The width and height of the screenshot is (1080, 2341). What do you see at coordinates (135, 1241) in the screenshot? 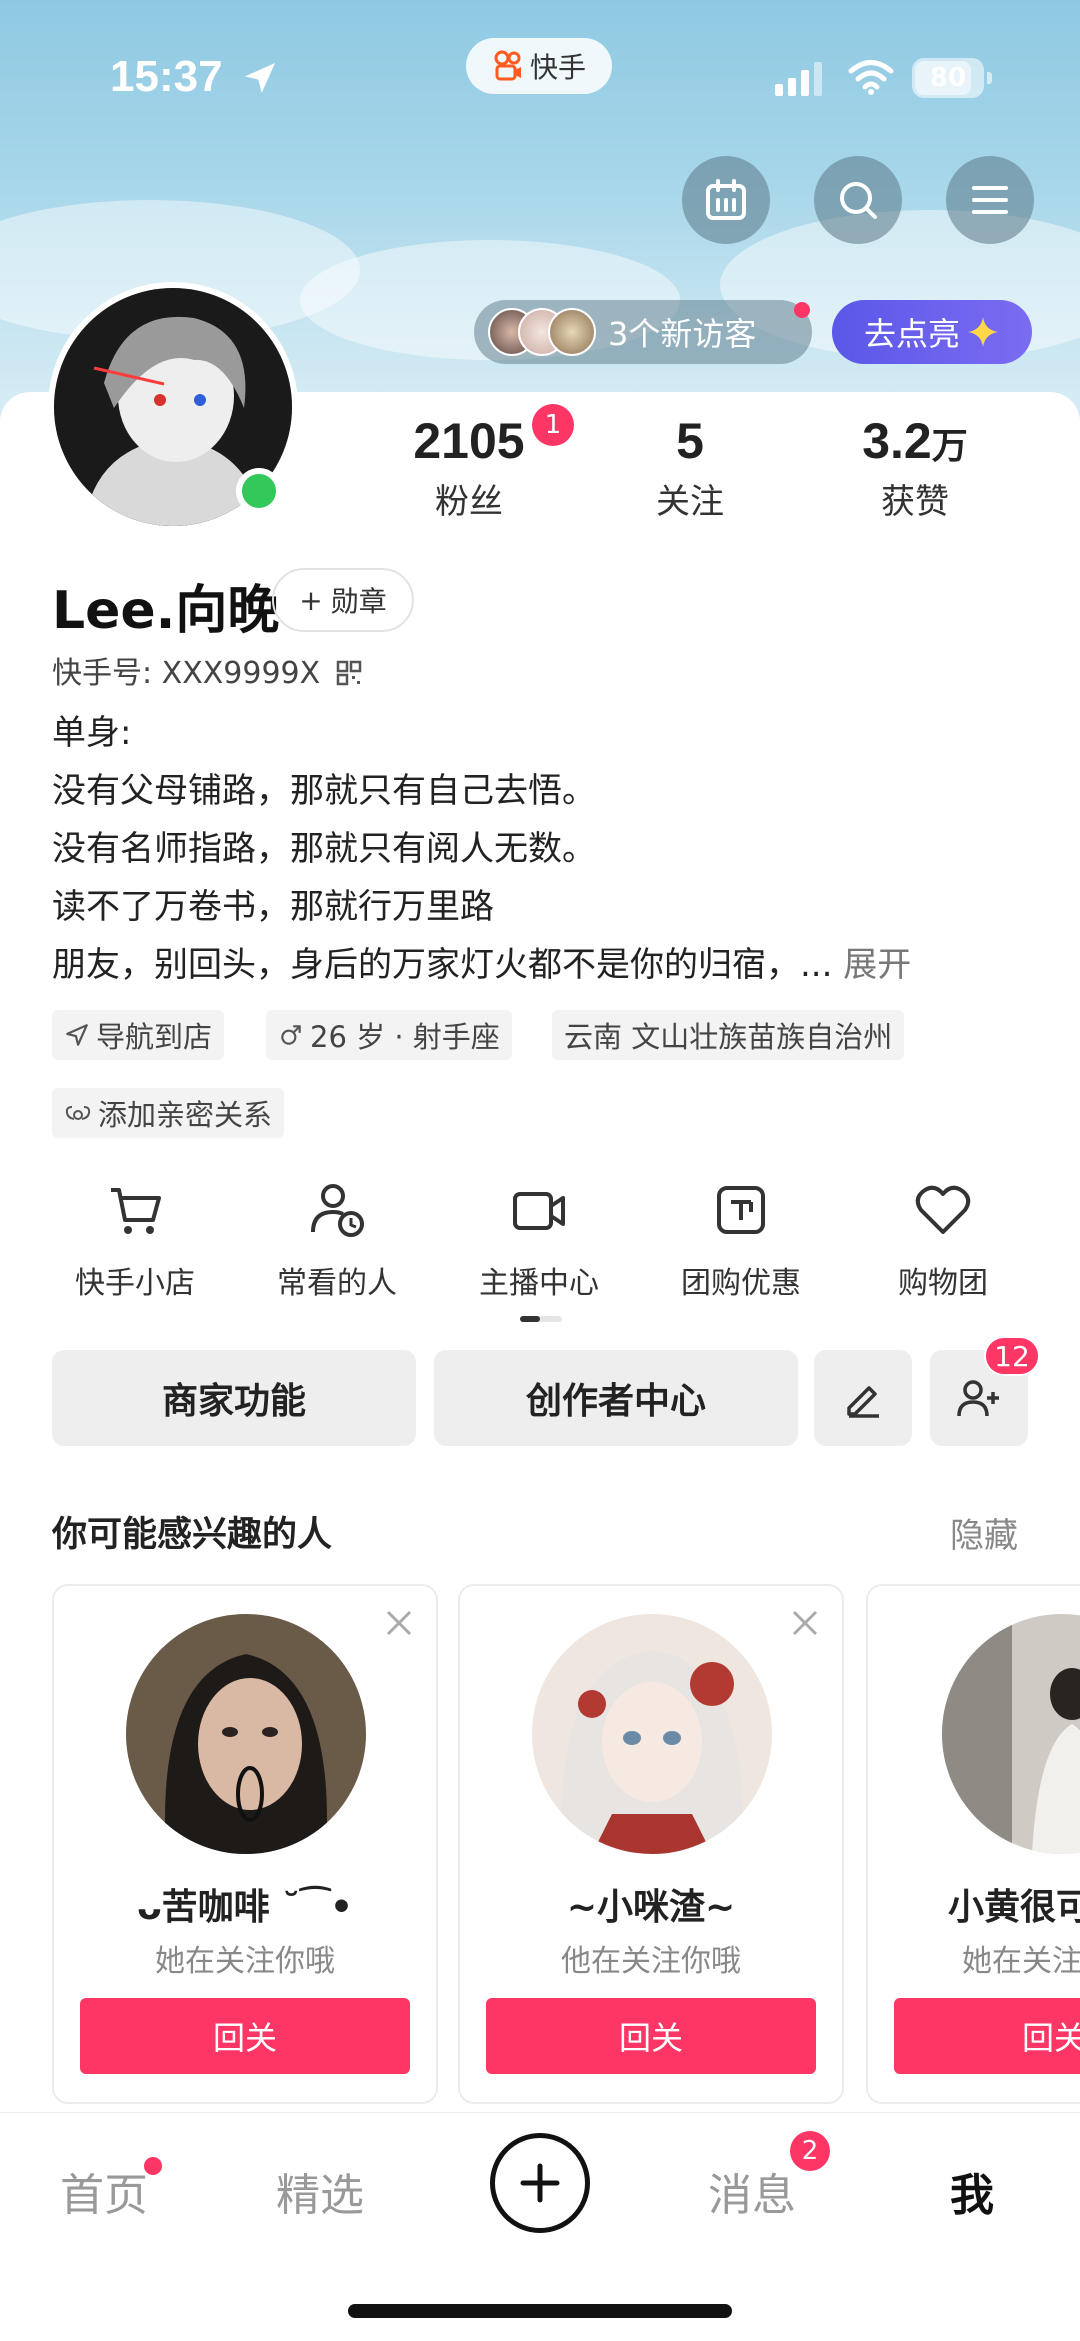
I see `quick-action-shop: 快手小店` at bounding box center [135, 1241].